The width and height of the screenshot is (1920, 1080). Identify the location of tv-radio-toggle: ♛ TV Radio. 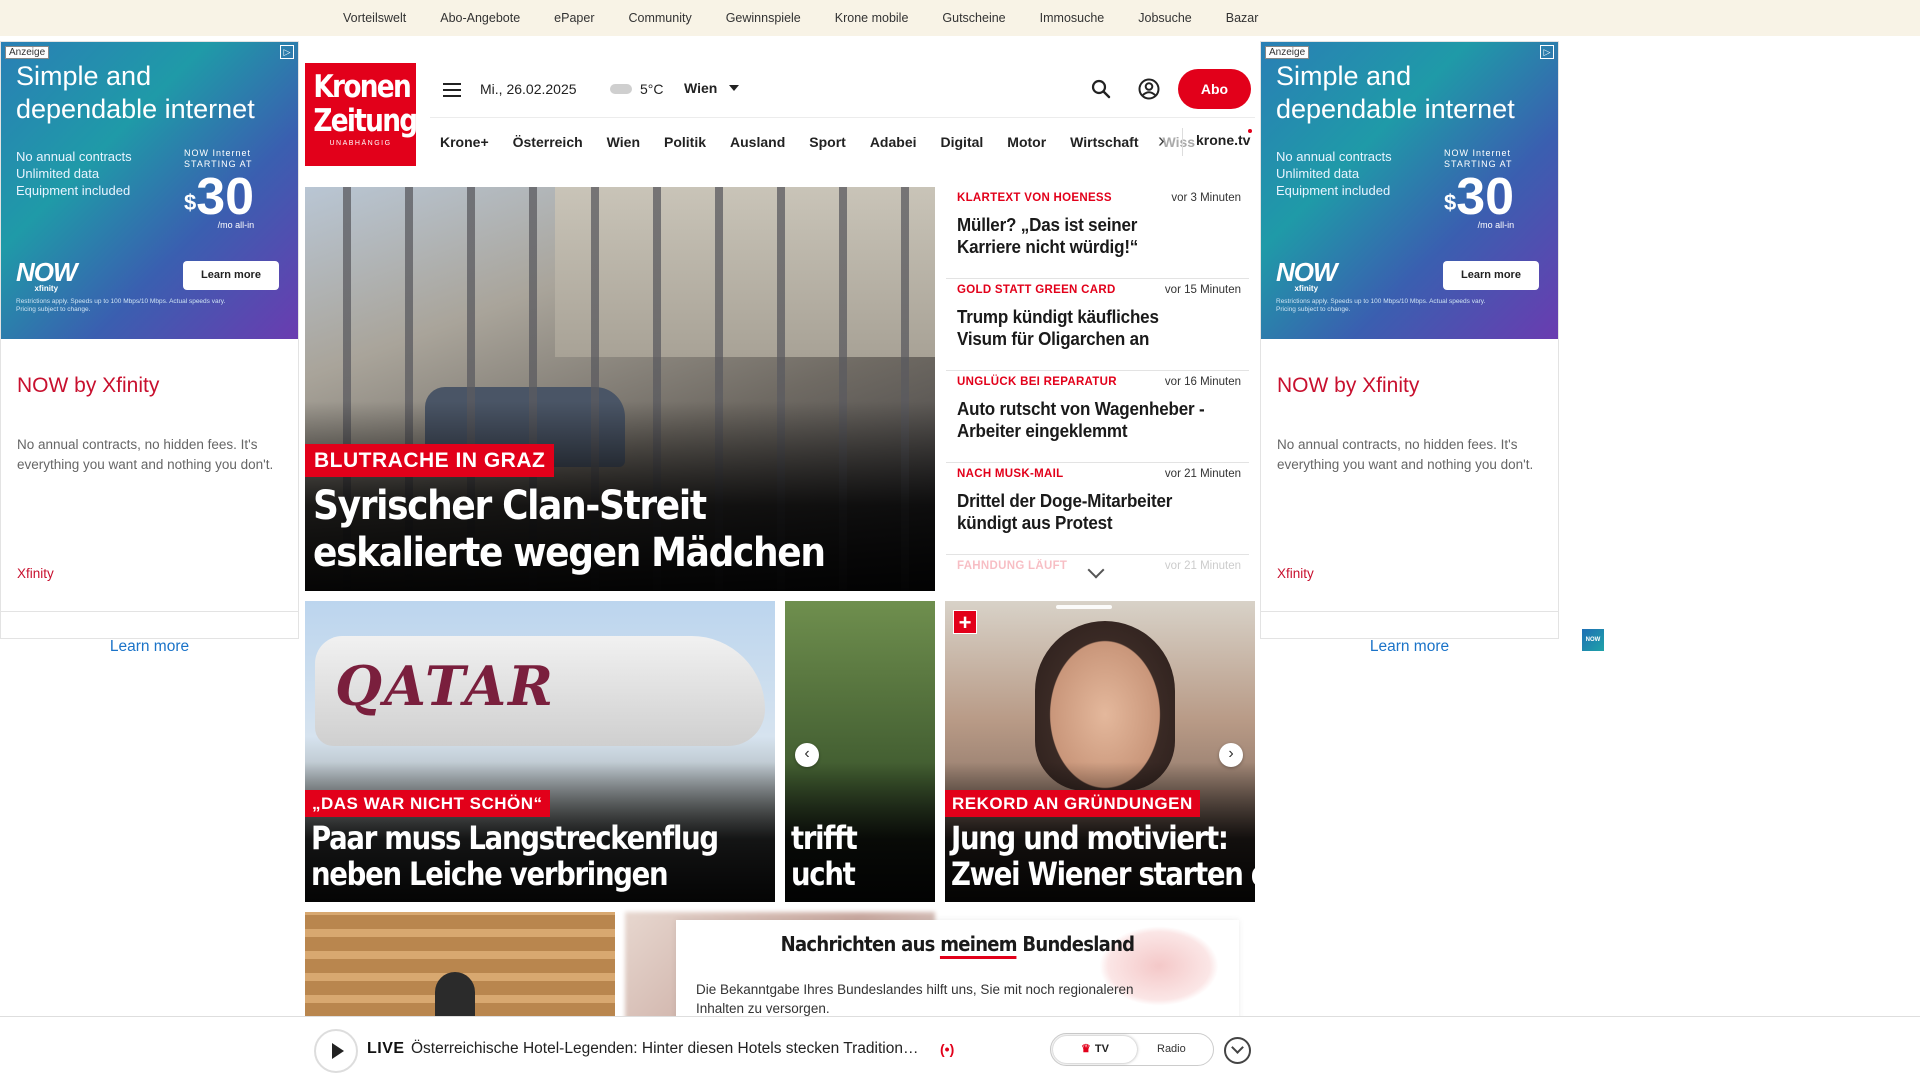
(1132, 1049).